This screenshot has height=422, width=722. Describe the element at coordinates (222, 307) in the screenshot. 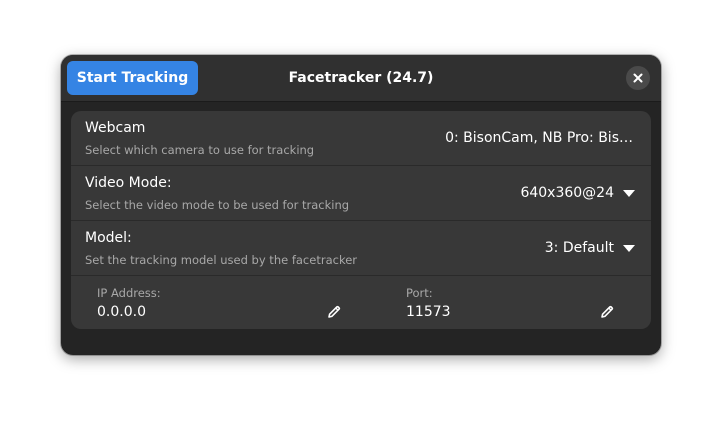

I see `ip-address-field: IP Address: 0.0.0.0` at that location.